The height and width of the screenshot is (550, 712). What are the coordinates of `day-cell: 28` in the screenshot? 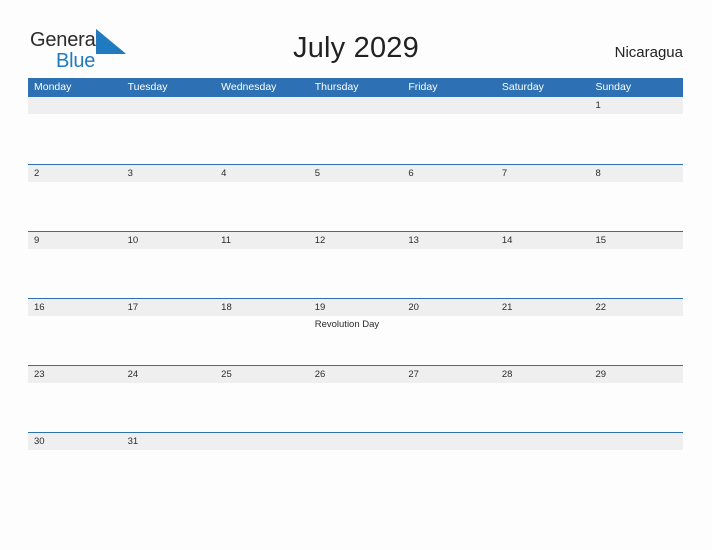 It's located at (543, 399).